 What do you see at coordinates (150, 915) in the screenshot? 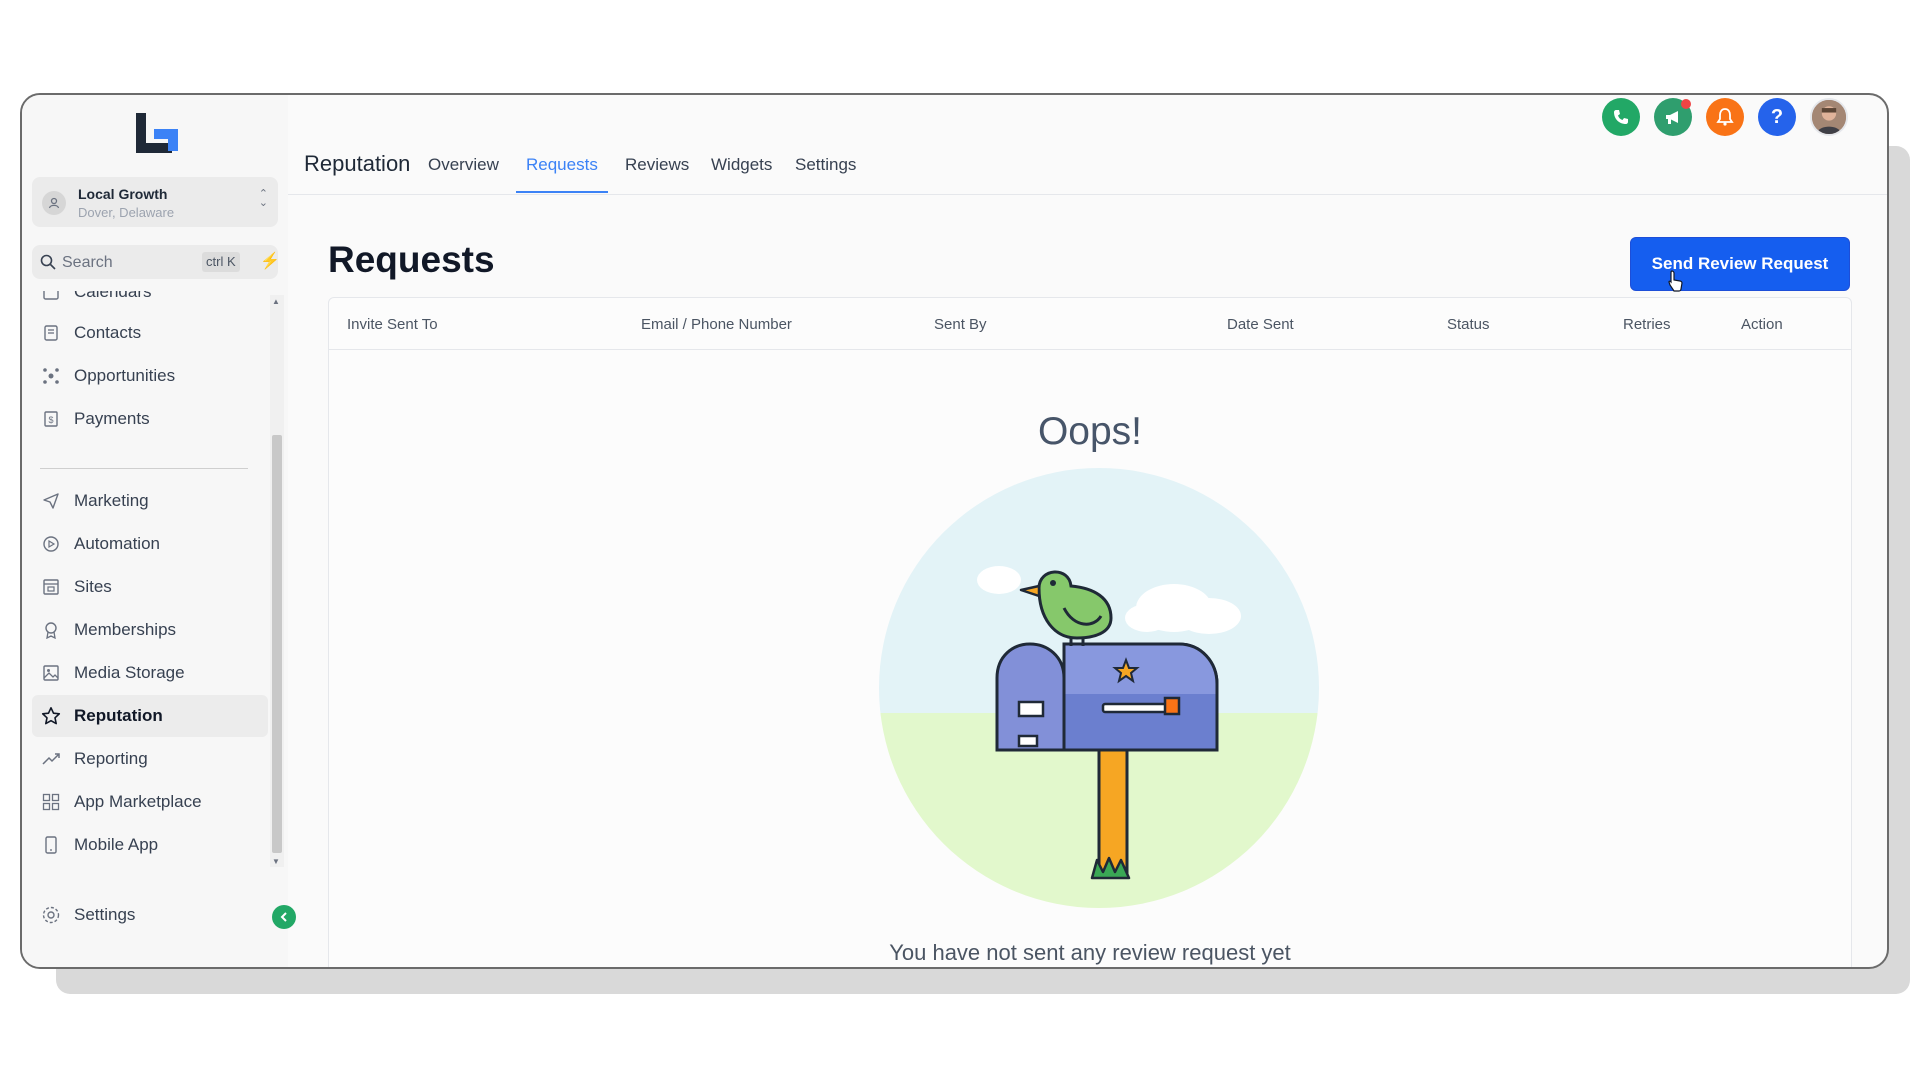
I see `sidebar-item-settings: Settings` at bounding box center [150, 915].